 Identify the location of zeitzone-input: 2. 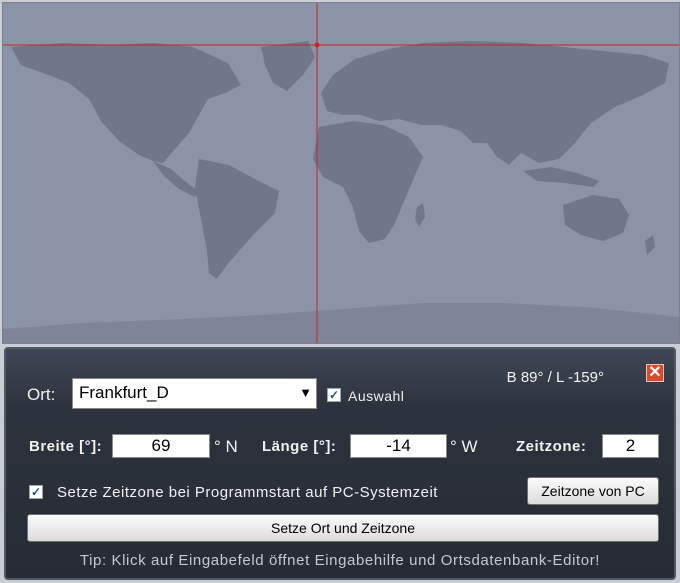
(630, 446).